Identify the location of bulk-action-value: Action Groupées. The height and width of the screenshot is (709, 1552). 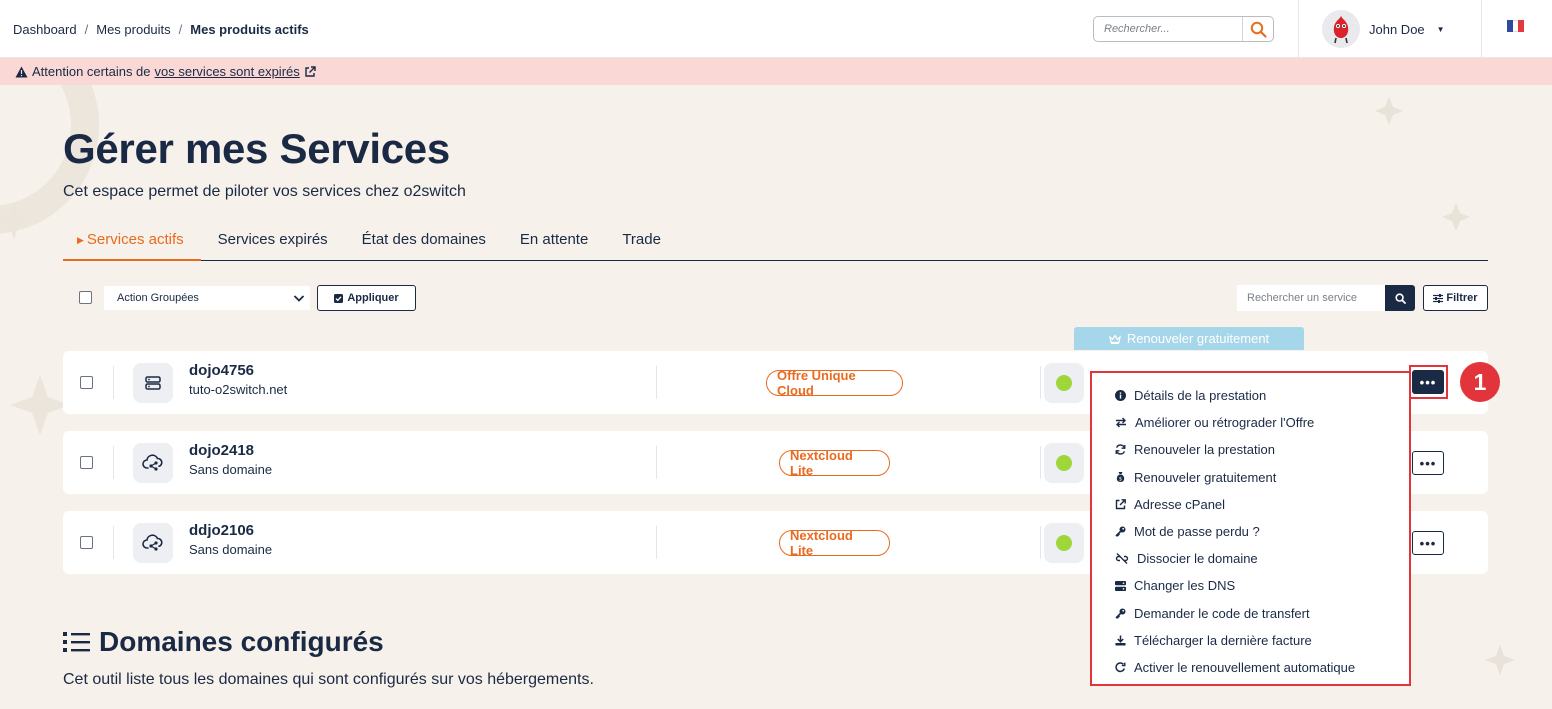
(158, 298).